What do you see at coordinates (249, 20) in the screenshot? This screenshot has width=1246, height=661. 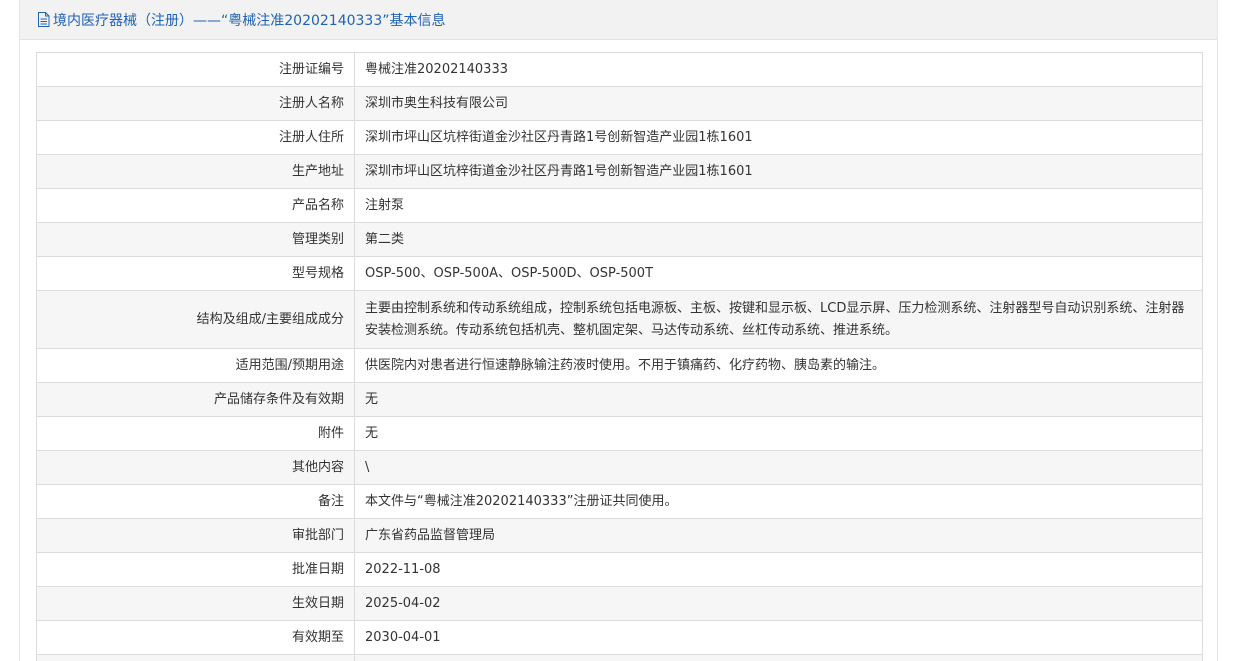 I see `page-title: 境内医疗器械（注册）——“粤械注准20202140333”基本信息` at bounding box center [249, 20].